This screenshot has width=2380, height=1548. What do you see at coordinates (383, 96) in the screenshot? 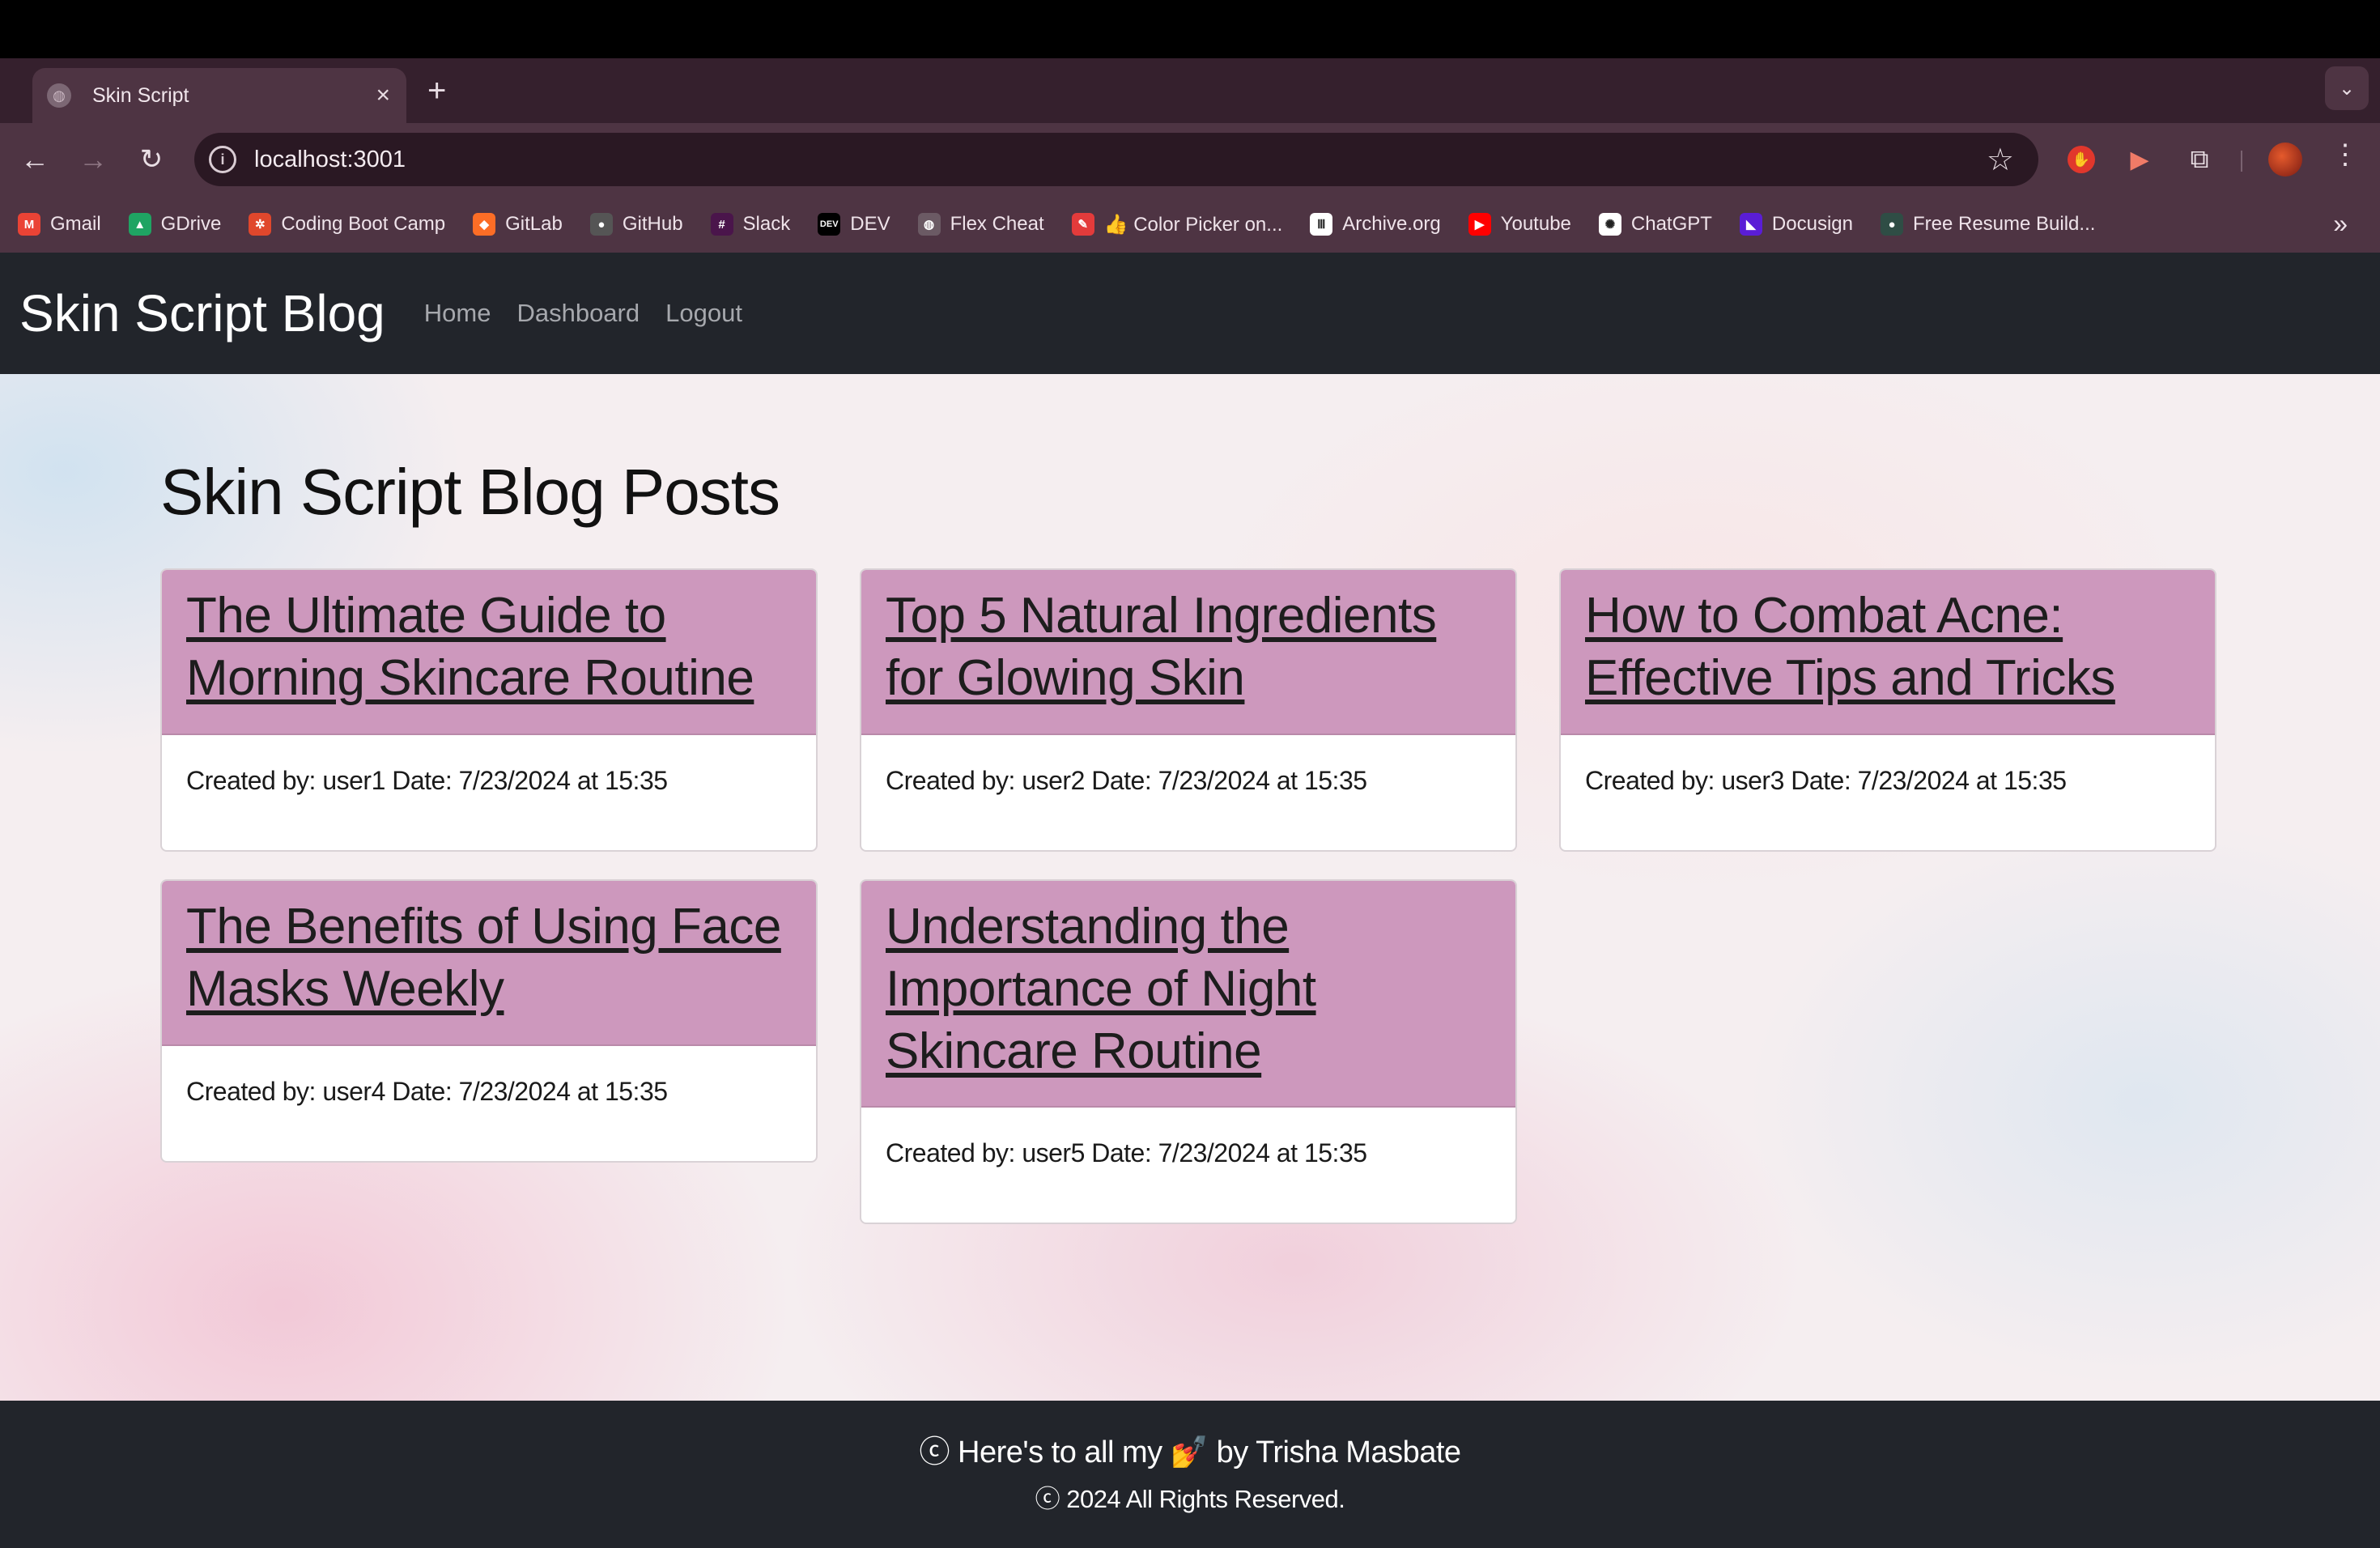
I see `close-icon: ×` at bounding box center [383, 96].